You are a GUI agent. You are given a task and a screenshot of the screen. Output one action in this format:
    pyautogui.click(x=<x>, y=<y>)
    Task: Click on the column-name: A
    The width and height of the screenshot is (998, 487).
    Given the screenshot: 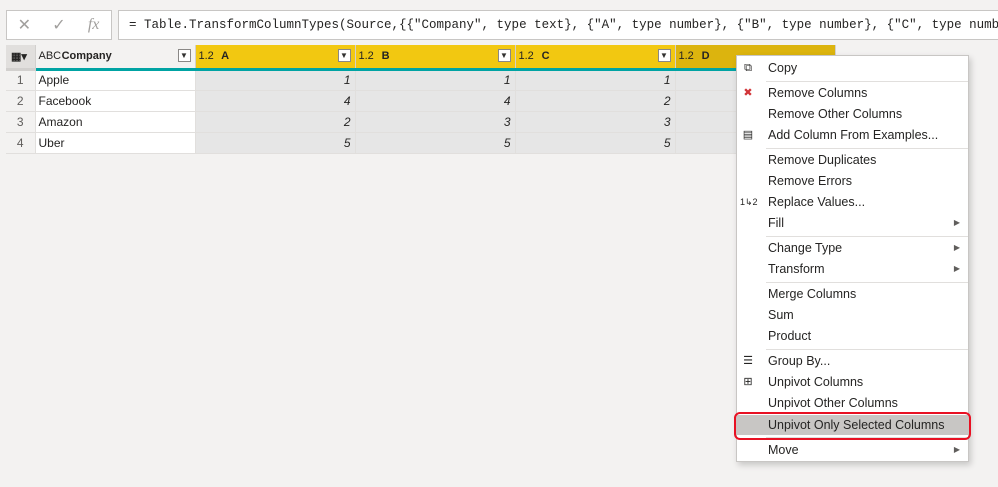 What is the action you would take?
    pyautogui.click(x=225, y=56)
    